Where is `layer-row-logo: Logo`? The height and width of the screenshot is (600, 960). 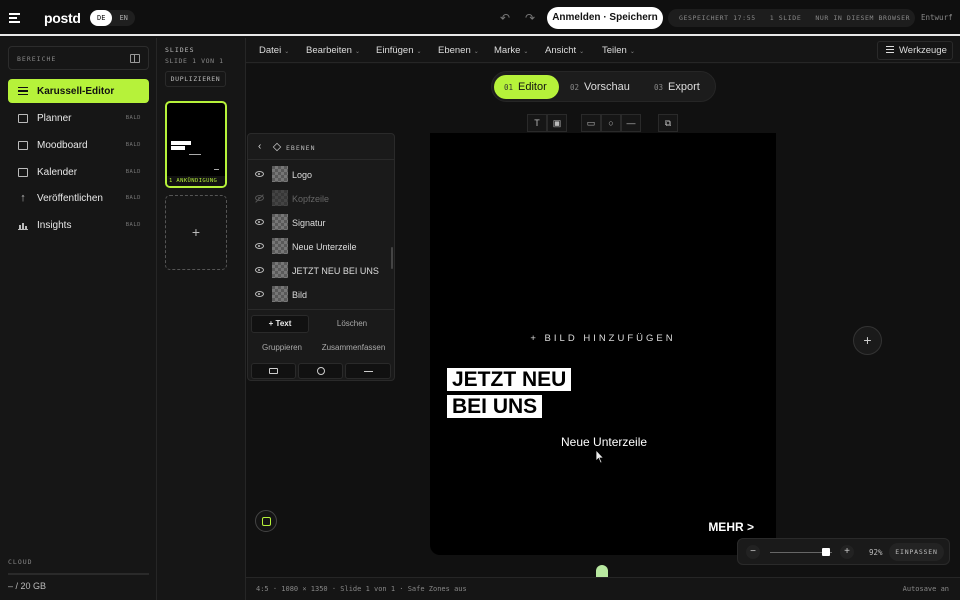 layer-row-logo: Logo is located at coordinates (319, 175).